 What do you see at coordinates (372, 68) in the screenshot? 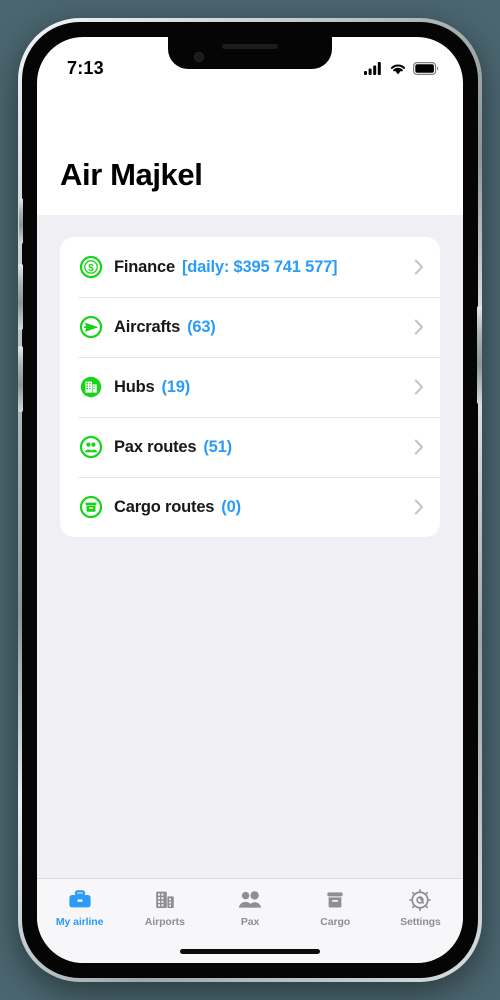
I see `cellular-signal-icon` at bounding box center [372, 68].